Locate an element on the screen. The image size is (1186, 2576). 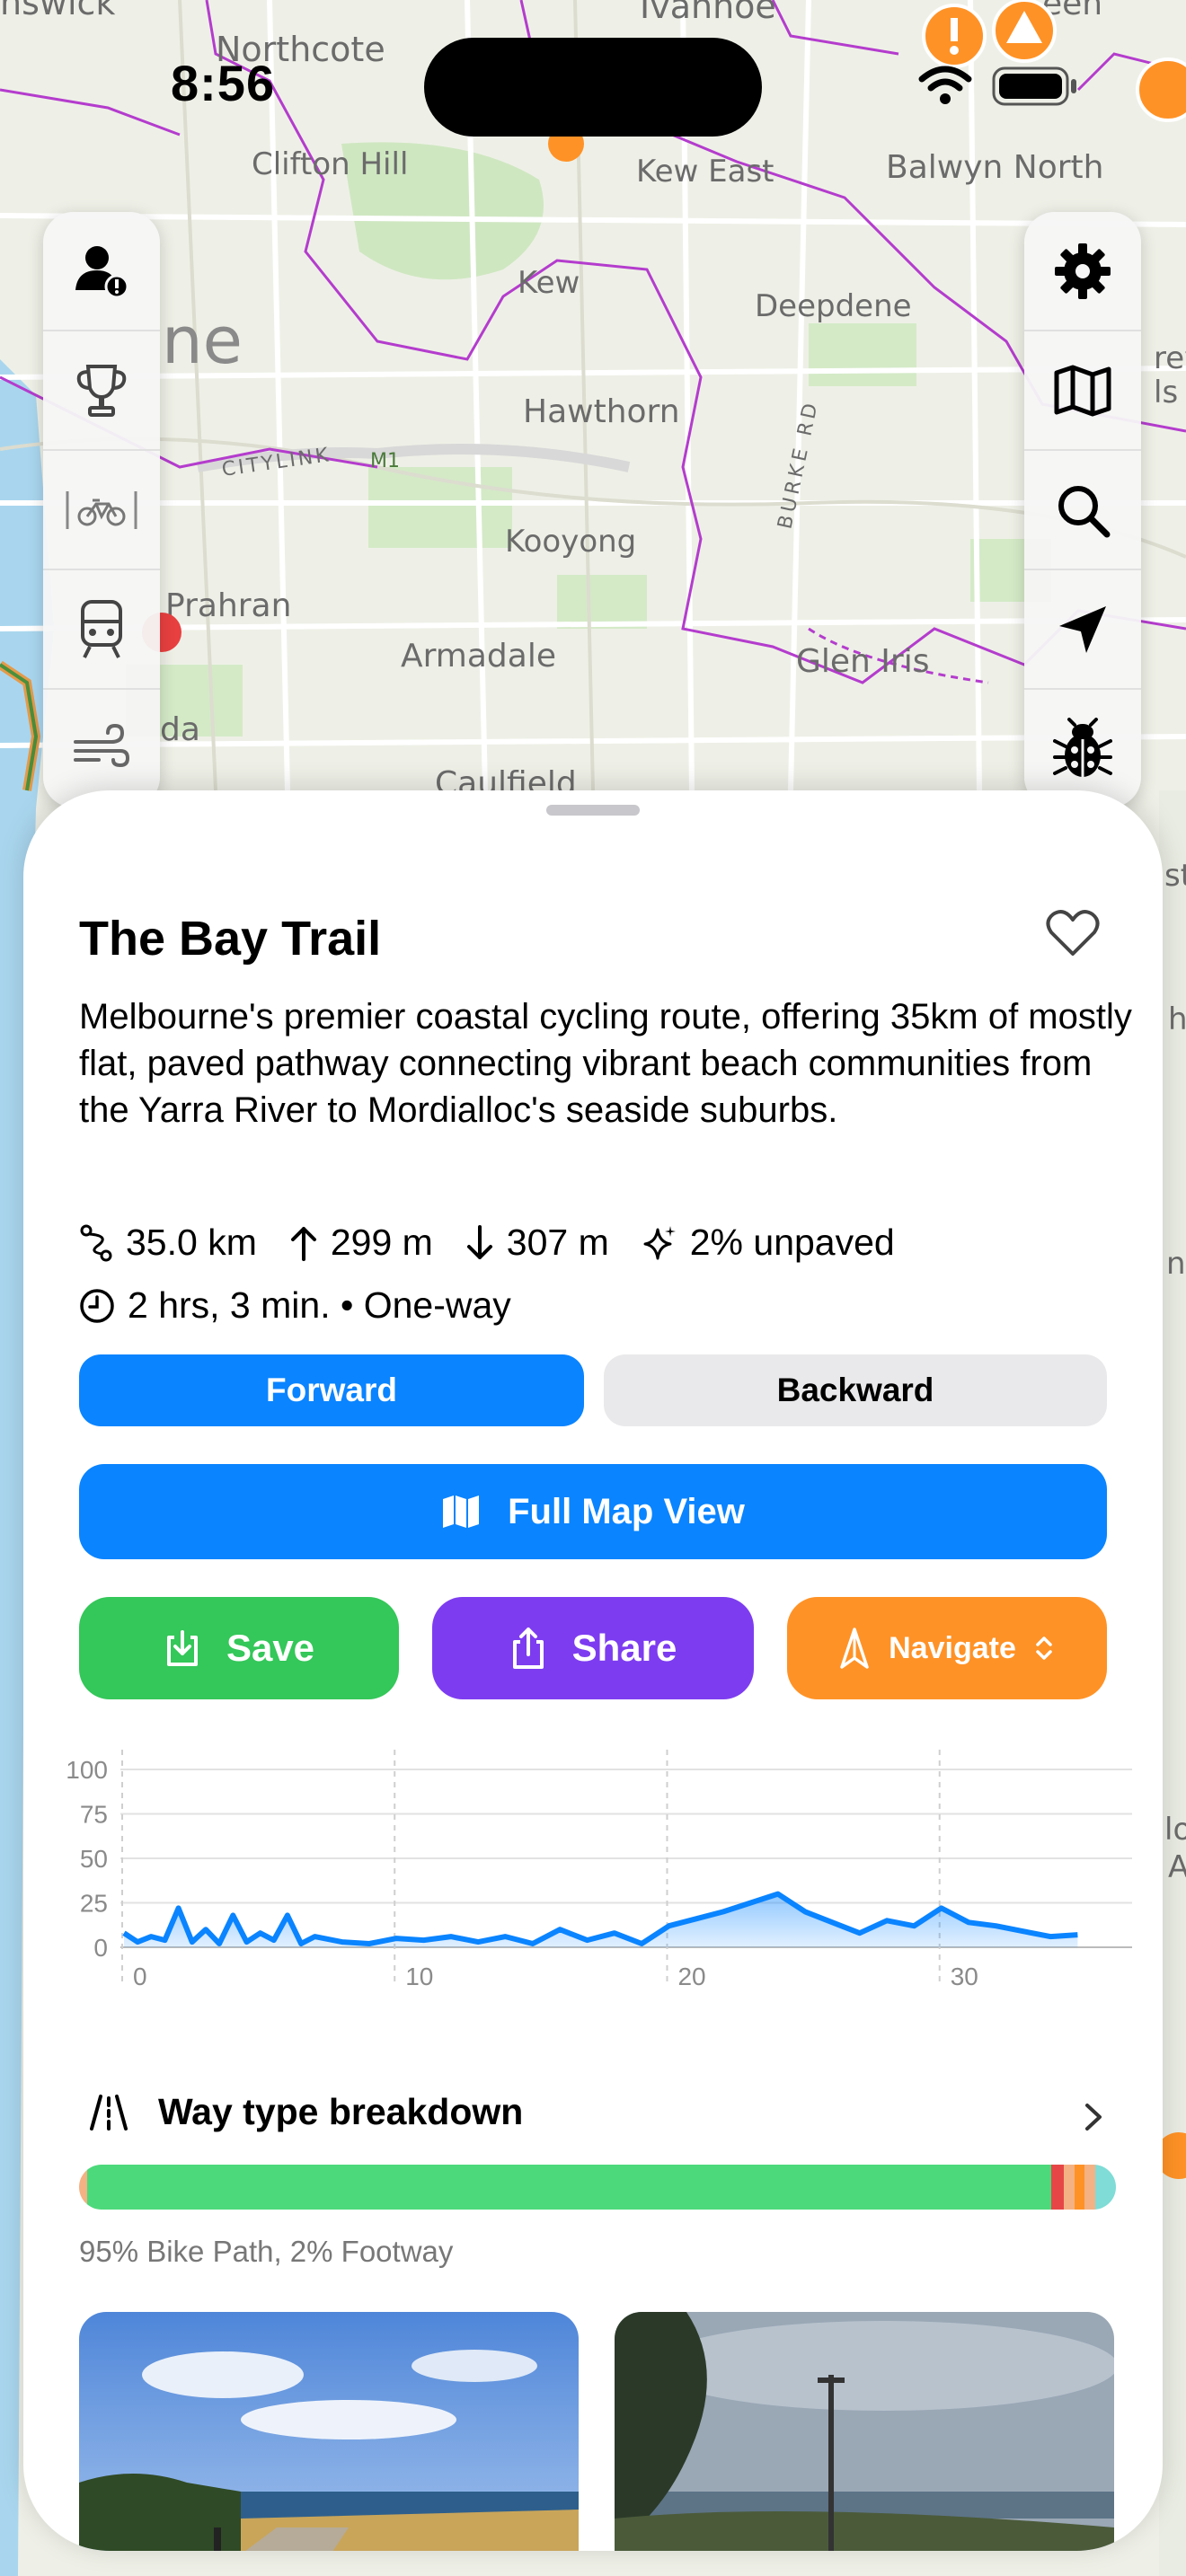
settings-button is located at coordinates (1082, 271).